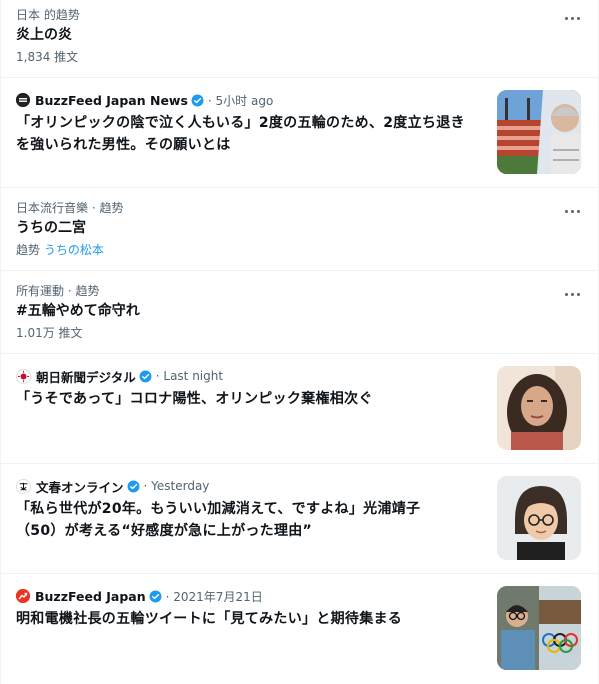  Describe the element at coordinates (209, 619) in the screenshot. I see `headline-line: 明和電機社長の五輪ツイートに「見てみたい」と期待集まる` at that location.